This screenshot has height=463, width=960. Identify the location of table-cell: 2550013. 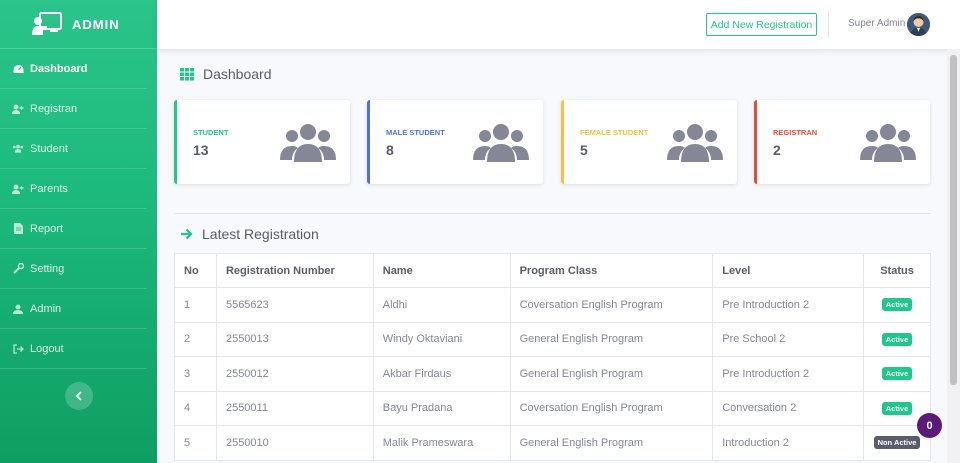
(294, 339).